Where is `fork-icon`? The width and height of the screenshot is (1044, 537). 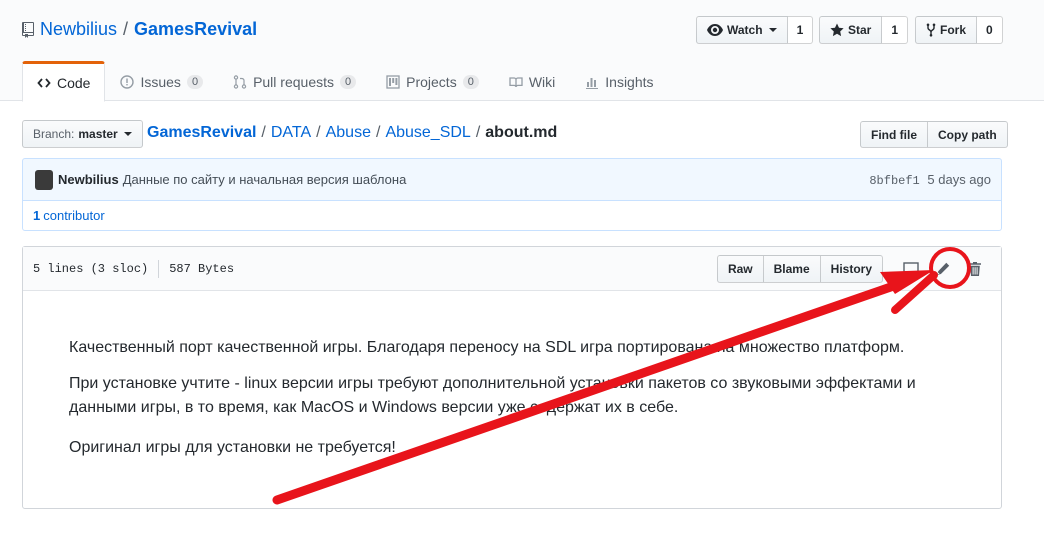 fork-icon is located at coordinates (931, 30).